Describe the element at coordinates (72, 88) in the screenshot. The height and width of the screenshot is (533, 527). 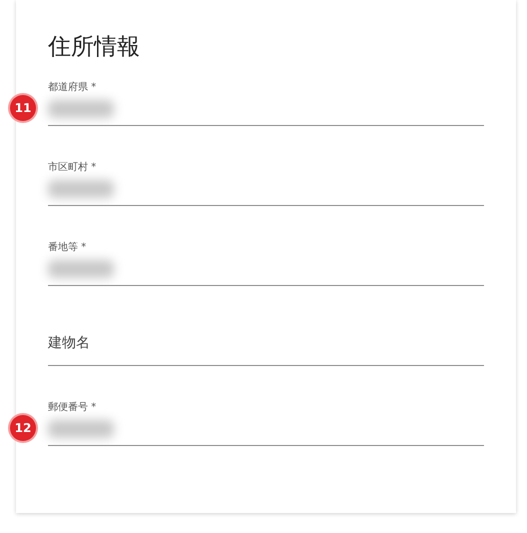
I see `field-label: 都道府県 *` at that location.